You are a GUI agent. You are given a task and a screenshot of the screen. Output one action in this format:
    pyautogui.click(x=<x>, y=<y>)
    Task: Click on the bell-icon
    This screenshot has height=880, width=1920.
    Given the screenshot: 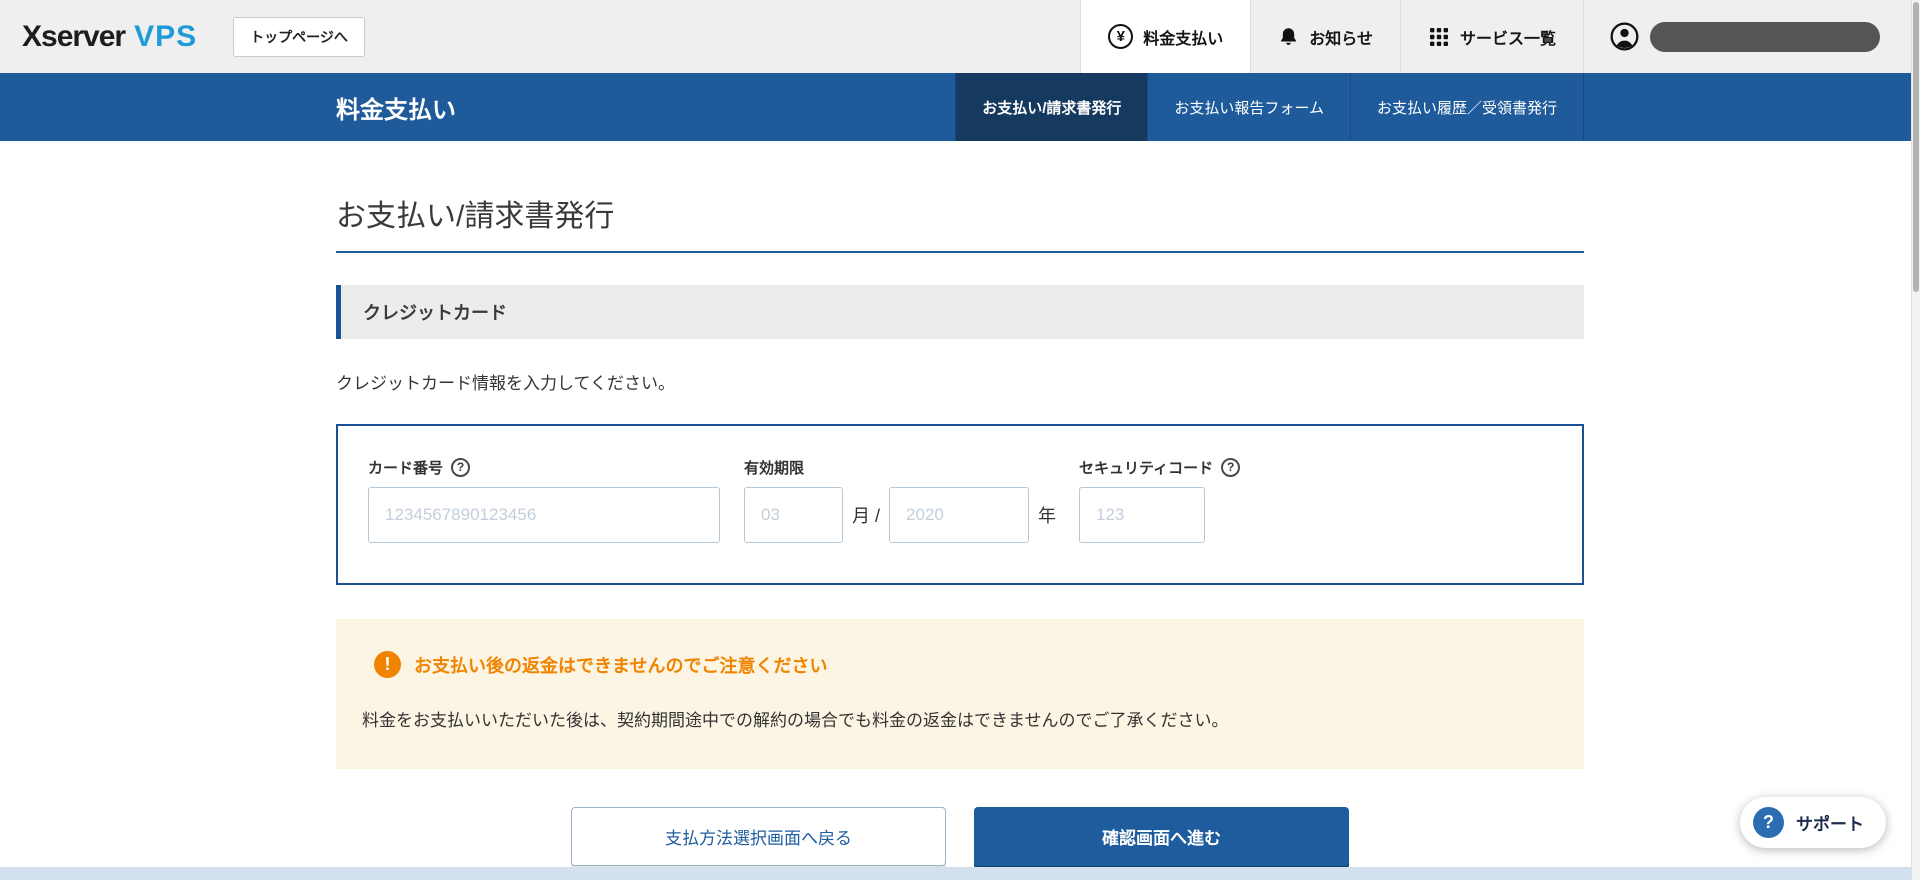 What is the action you would take?
    pyautogui.click(x=1288, y=37)
    